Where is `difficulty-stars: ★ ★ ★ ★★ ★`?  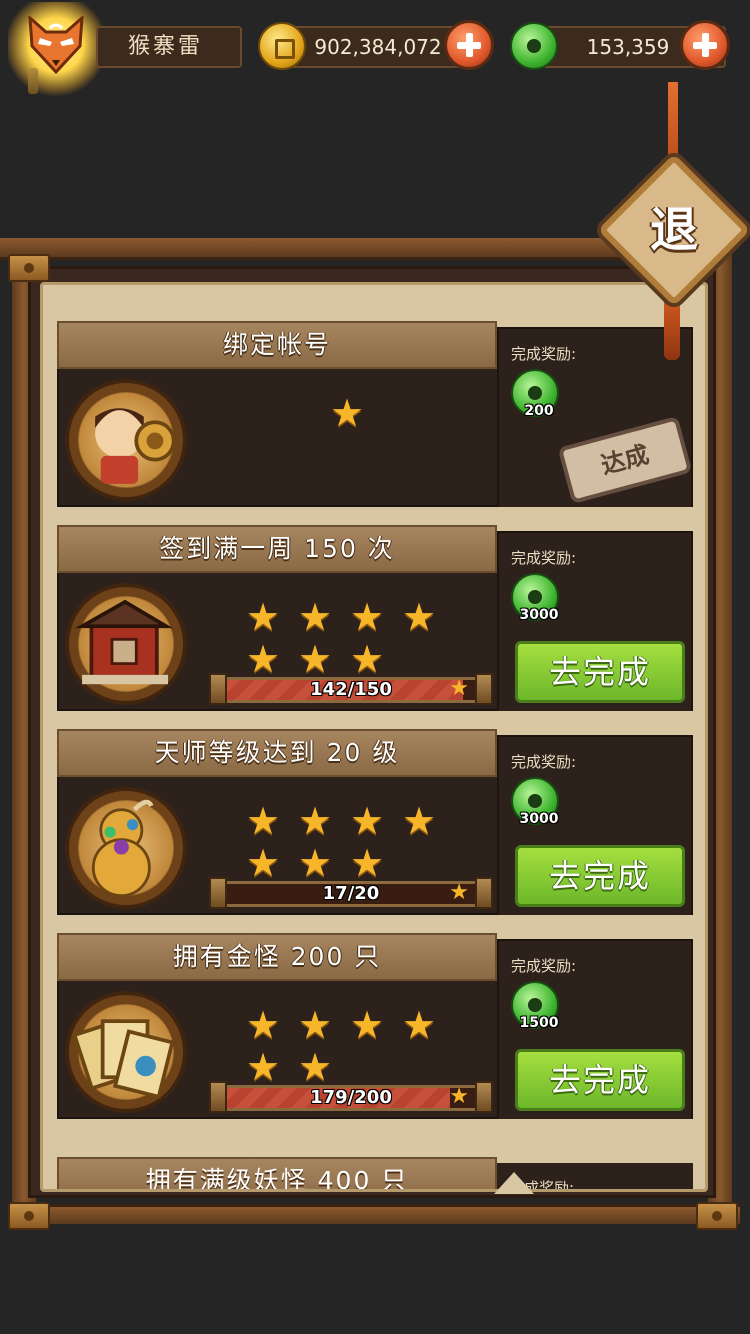 difficulty-stars: ★ ★ ★ ★★ ★ is located at coordinates (347, 1047).